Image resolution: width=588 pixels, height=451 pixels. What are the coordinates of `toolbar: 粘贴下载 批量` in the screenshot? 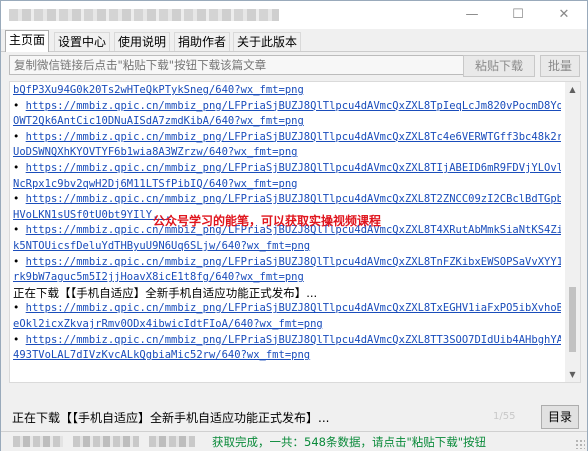 It's located at (294, 66).